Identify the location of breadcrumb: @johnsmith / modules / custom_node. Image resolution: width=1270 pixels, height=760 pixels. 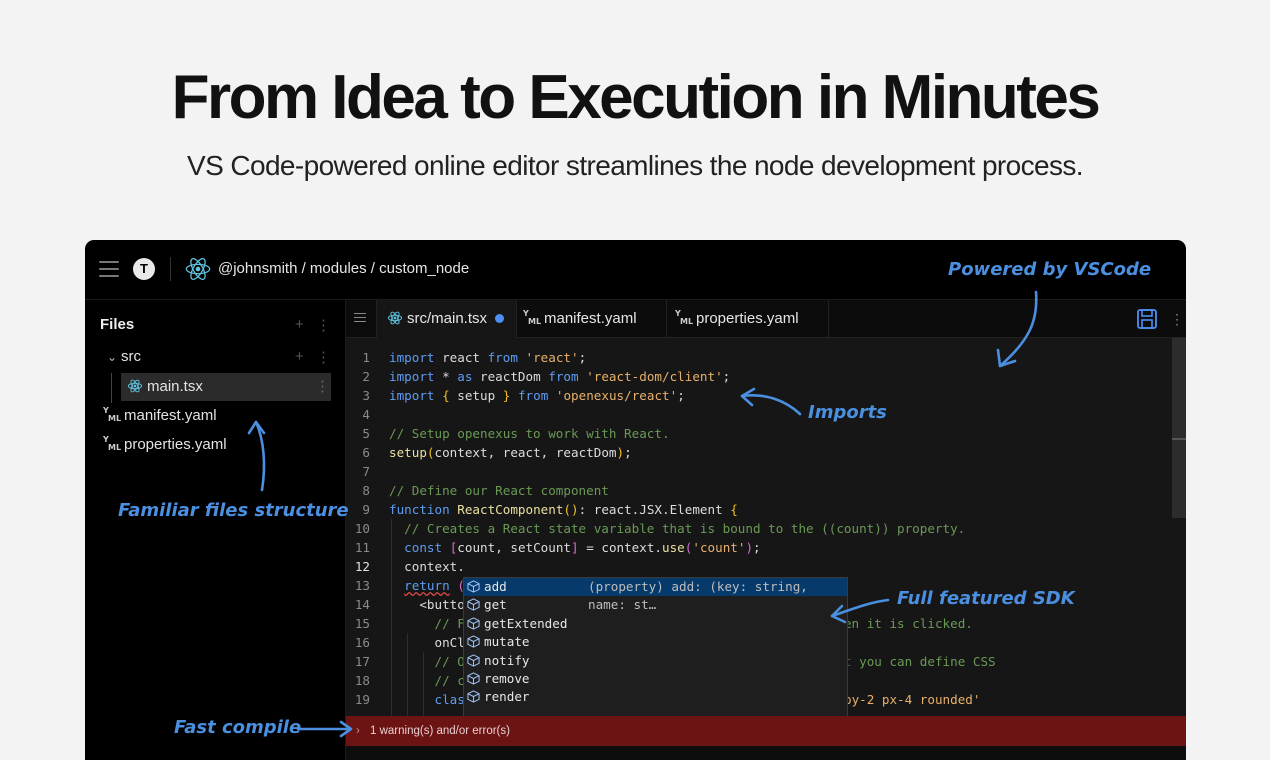
(343, 268).